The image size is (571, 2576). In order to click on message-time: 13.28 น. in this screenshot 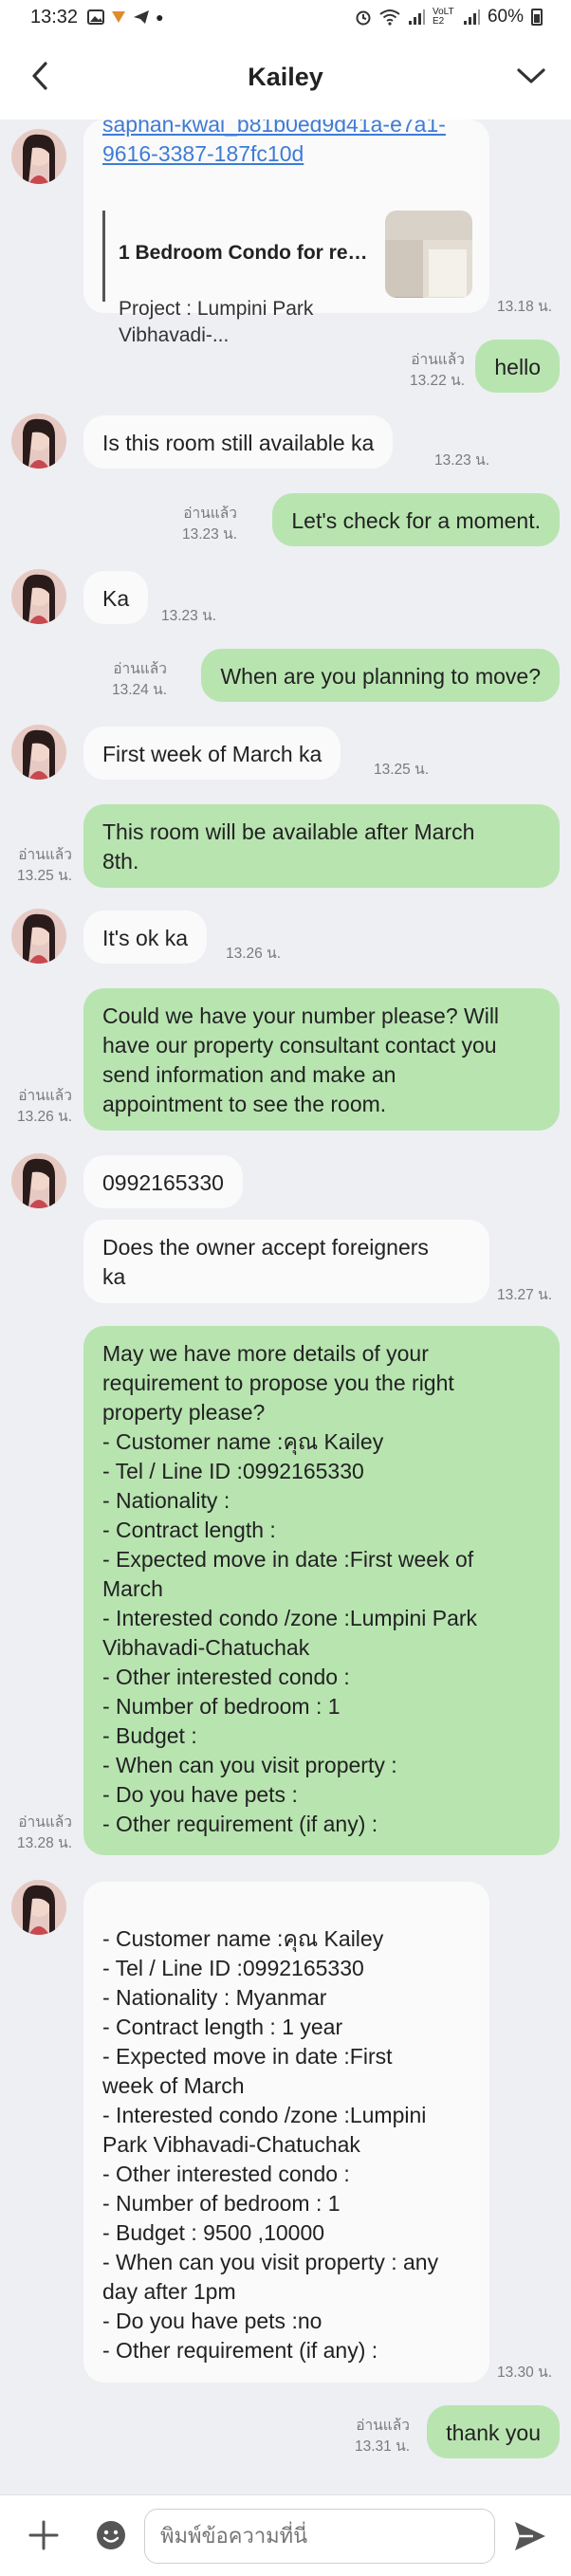, I will do `click(44, 1843)`.